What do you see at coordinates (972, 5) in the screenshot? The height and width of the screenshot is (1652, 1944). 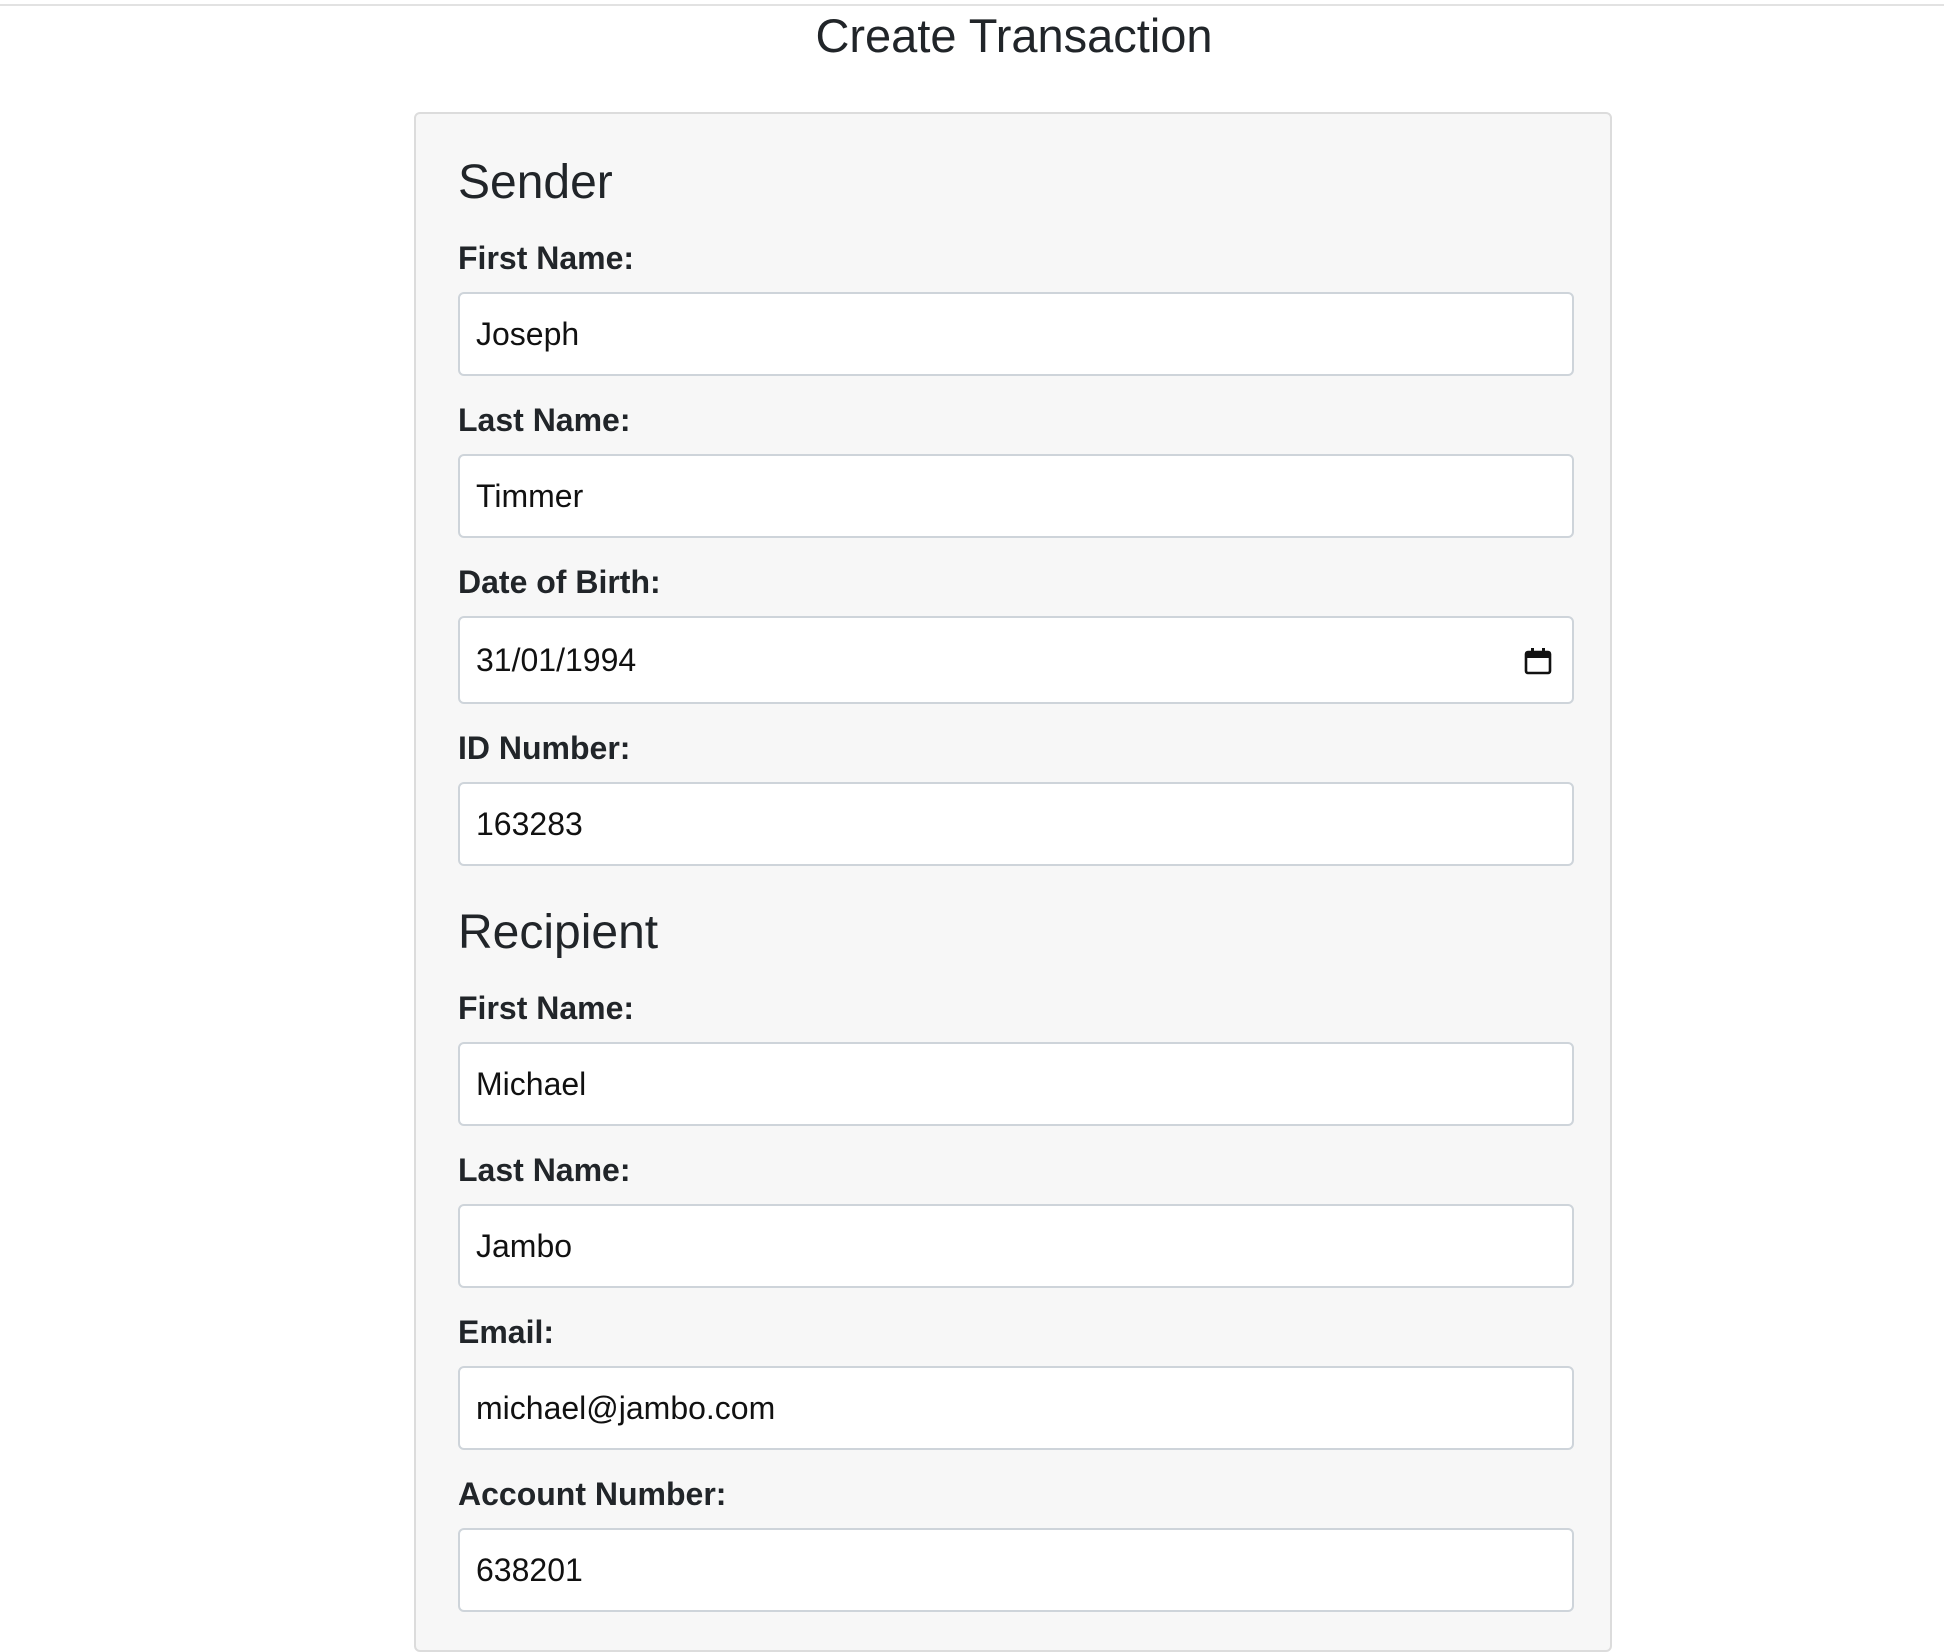 I see `top-divider` at bounding box center [972, 5].